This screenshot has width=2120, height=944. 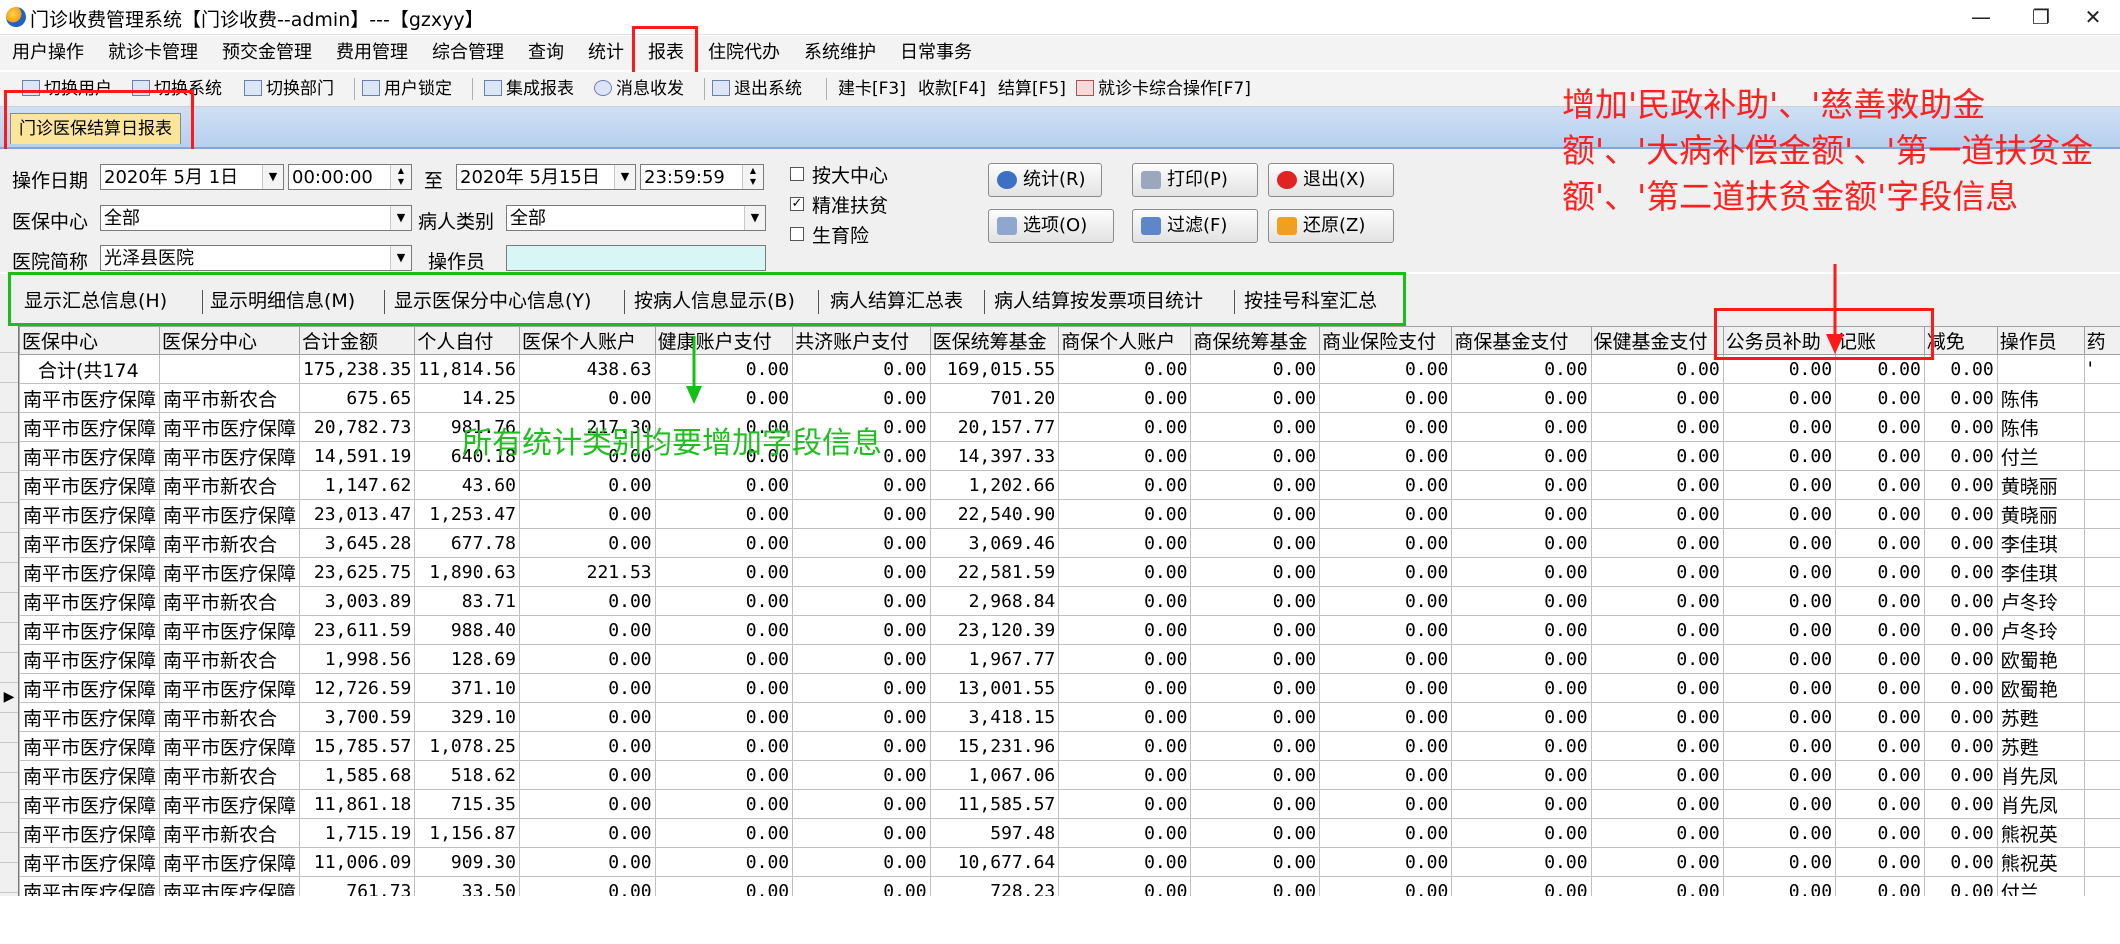 What do you see at coordinates (467, 775) in the screenshot?
I see `table-cell: 518.62` at bounding box center [467, 775].